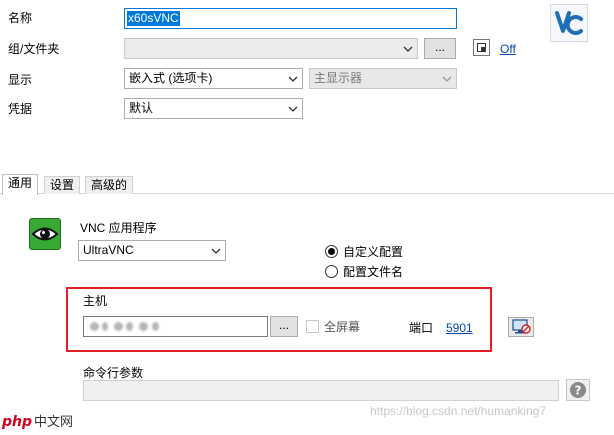 This screenshot has width=614, height=435. Describe the element at coordinates (312, 326) in the screenshot. I see `fullscreen-checkbox` at that location.